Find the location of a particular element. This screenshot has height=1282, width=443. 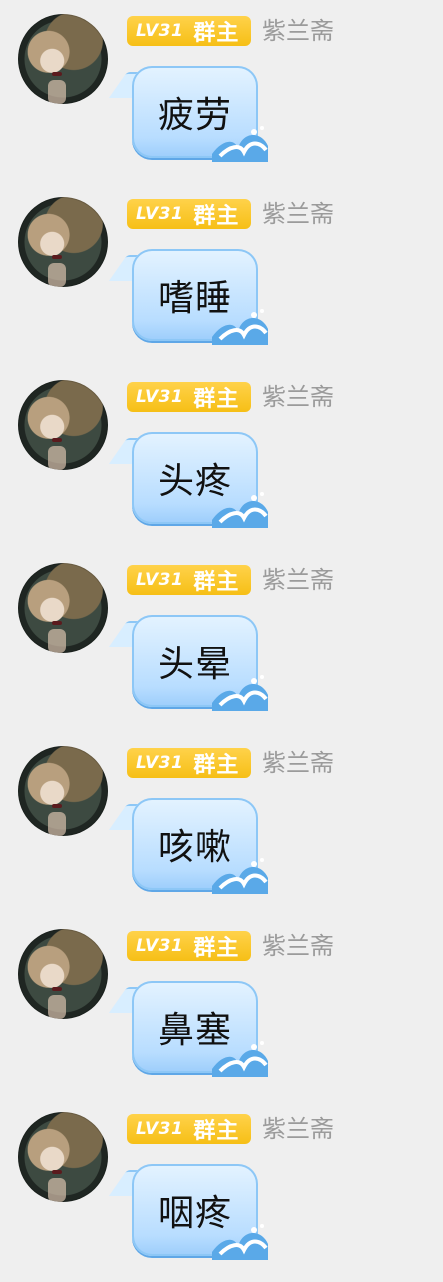

message-text: 疲劳 is located at coordinates (194, 115).